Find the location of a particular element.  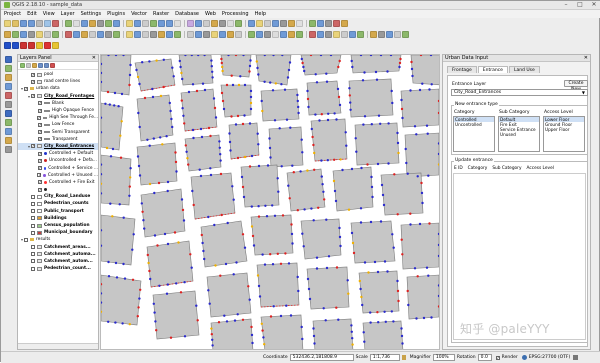

menu-project: Project is located at coordinates (12, 14).